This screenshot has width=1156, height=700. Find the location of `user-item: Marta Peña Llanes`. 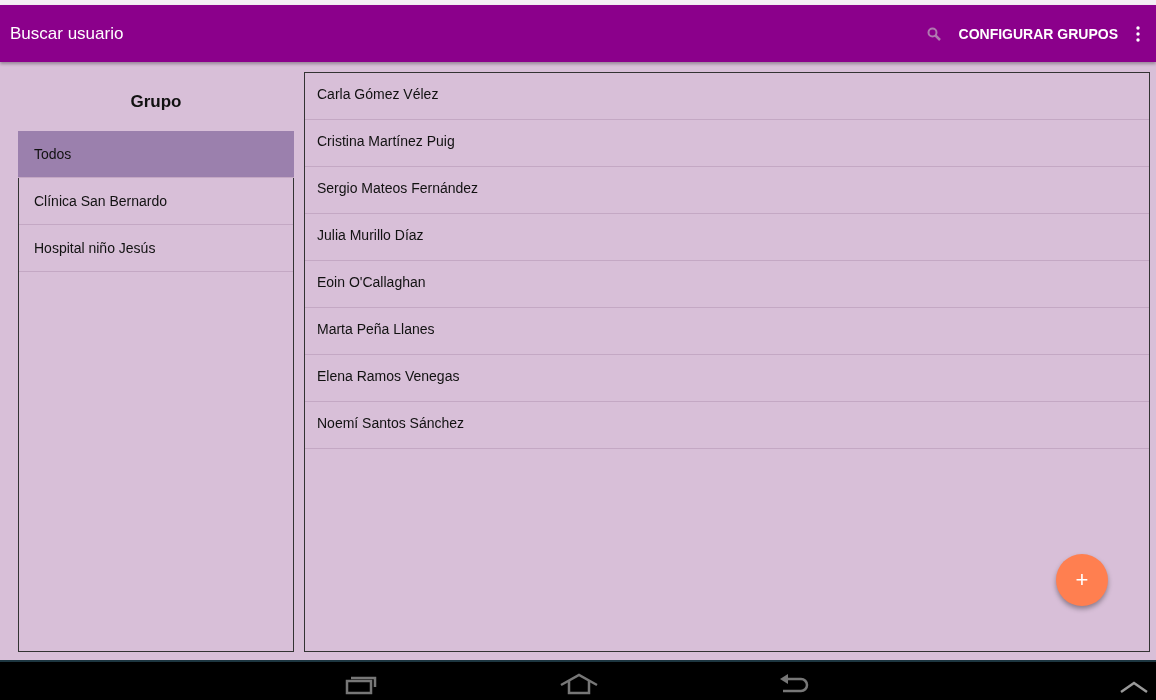

user-item: Marta Peña Llanes is located at coordinates (727, 331).